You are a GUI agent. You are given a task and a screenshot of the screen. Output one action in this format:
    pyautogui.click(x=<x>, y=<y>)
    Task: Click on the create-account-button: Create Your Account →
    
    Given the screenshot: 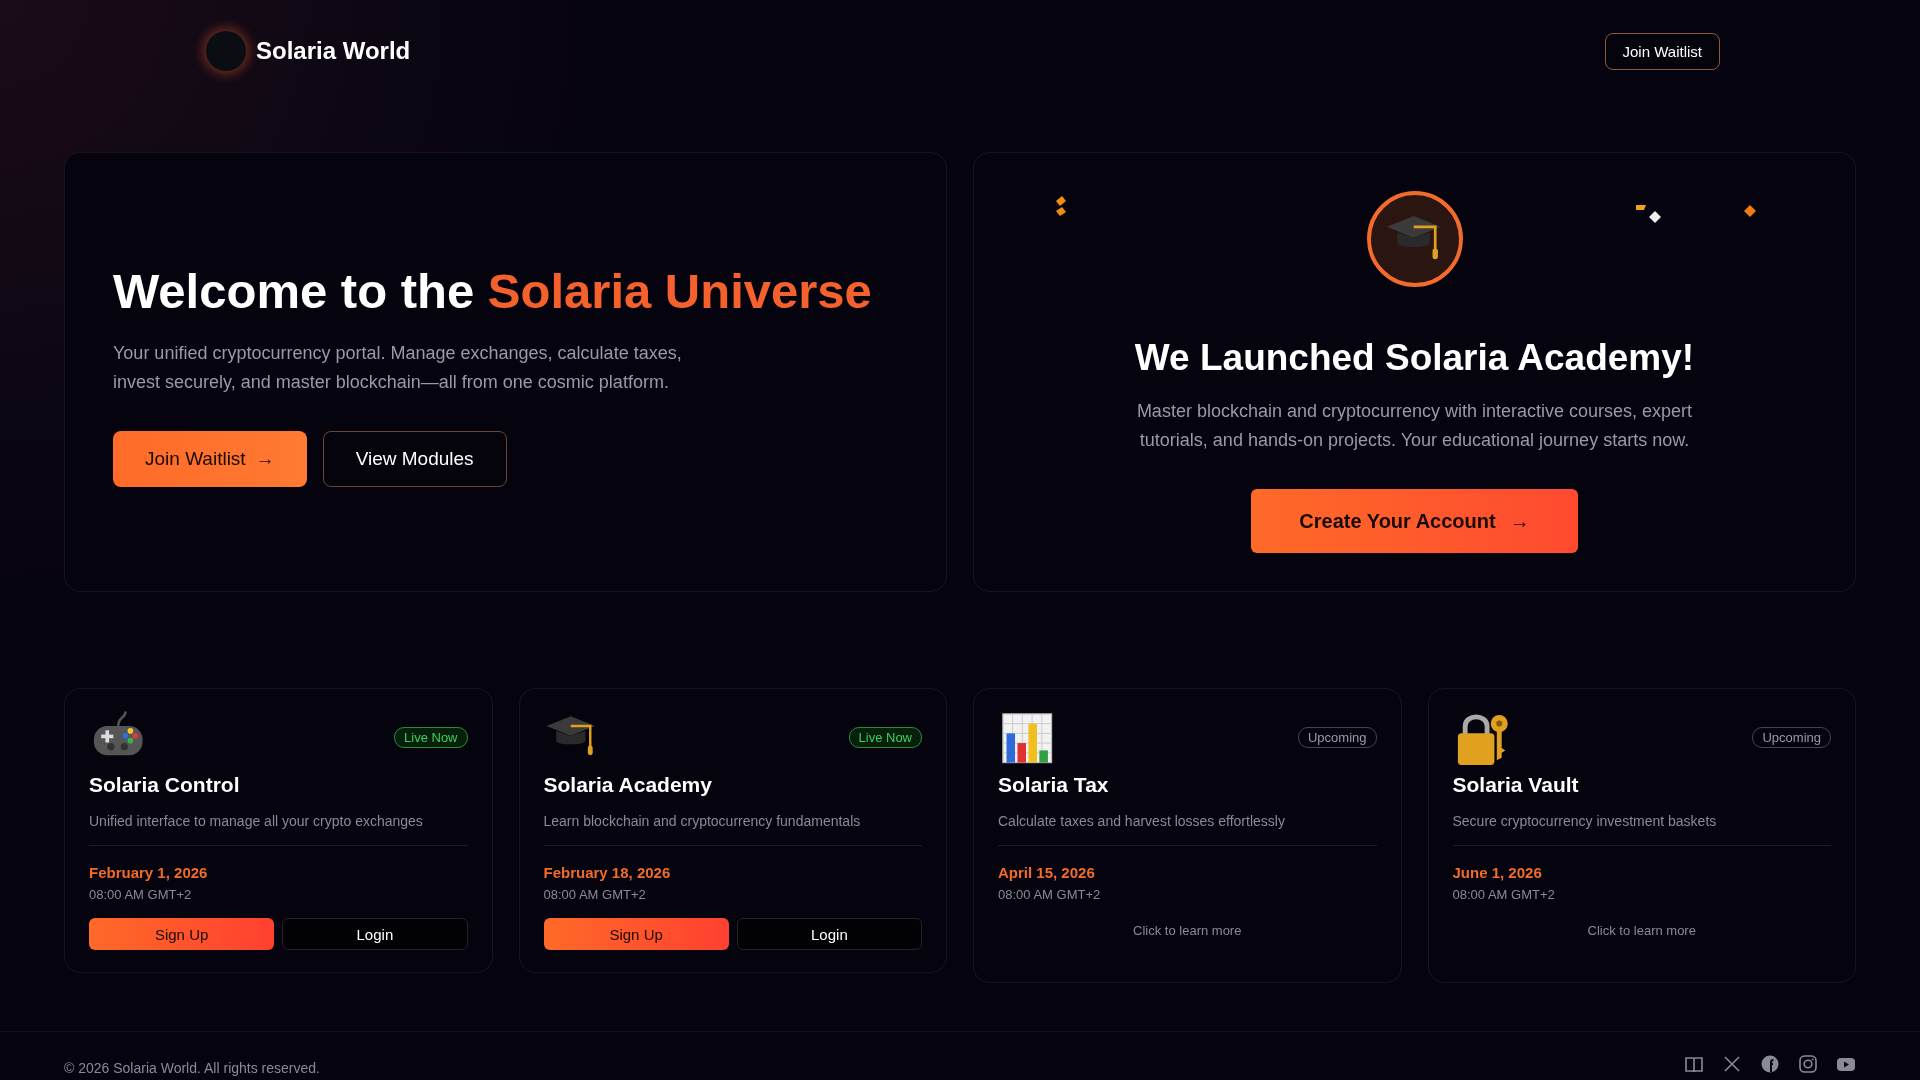 What is the action you would take?
    pyautogui.click(x=1414, y=521)
    